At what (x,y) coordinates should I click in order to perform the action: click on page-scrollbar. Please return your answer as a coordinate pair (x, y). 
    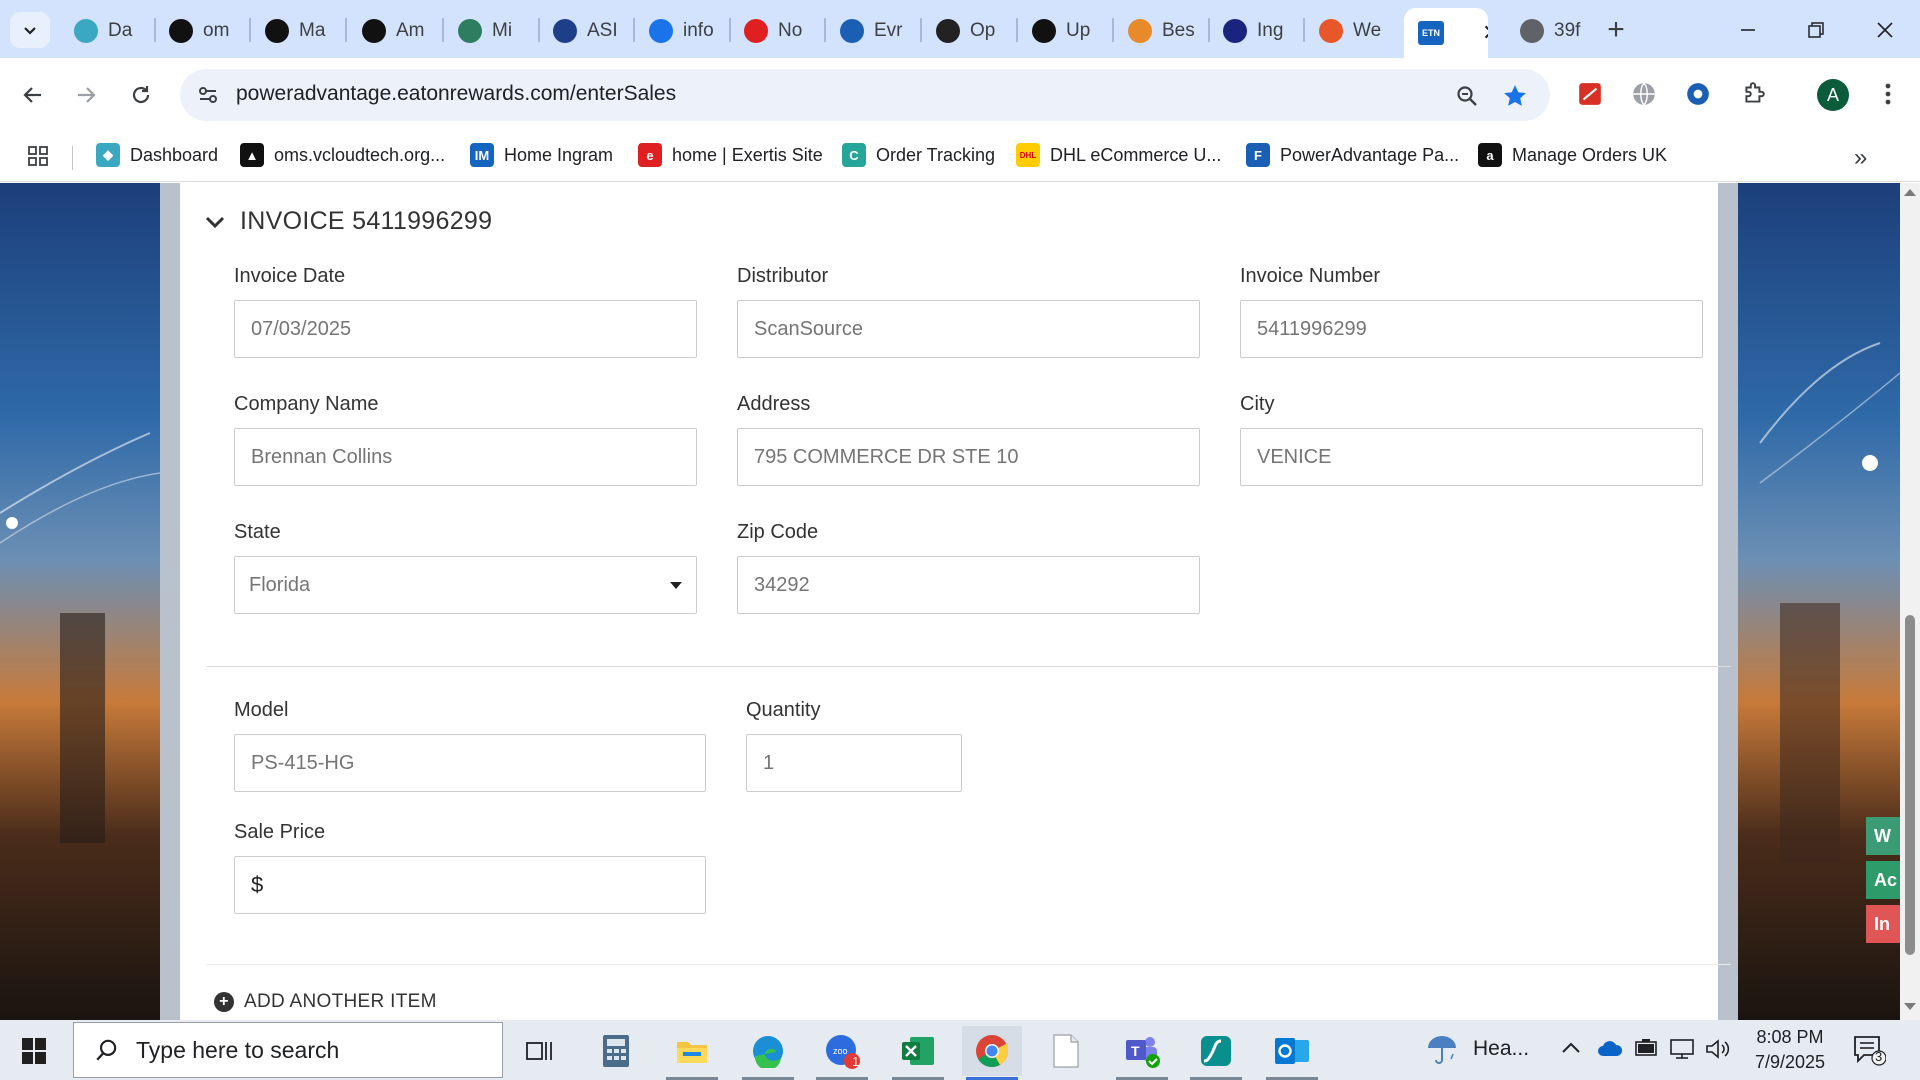
    Looking at the image, I should click on (1910, 601).